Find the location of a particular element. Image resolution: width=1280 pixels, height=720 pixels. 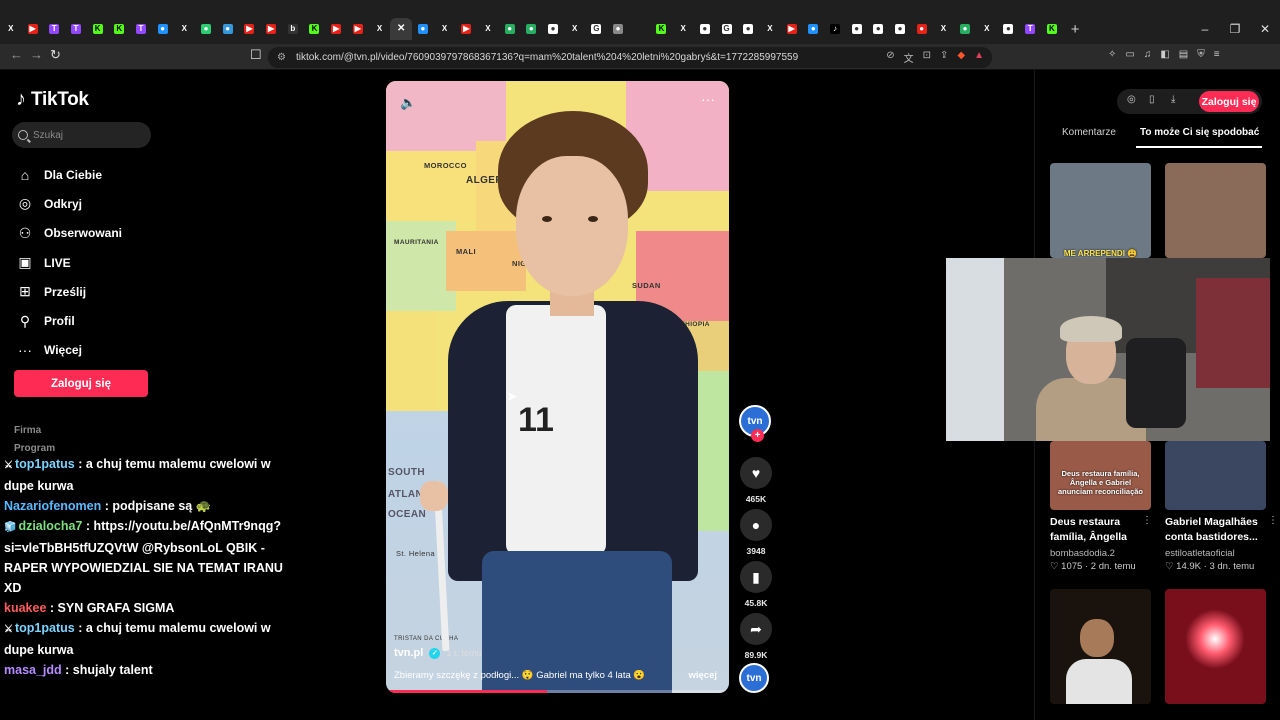

site-info-icon: ⚙ is located at coordinates (281, 57).